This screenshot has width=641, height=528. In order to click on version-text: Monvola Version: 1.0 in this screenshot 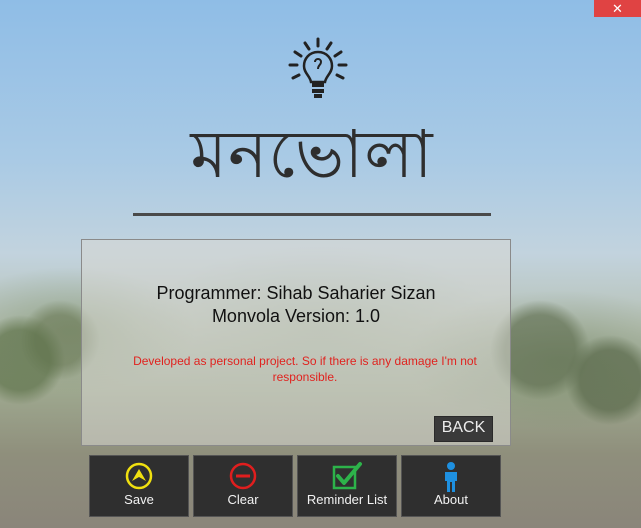, I will do `click(296, 316)`.